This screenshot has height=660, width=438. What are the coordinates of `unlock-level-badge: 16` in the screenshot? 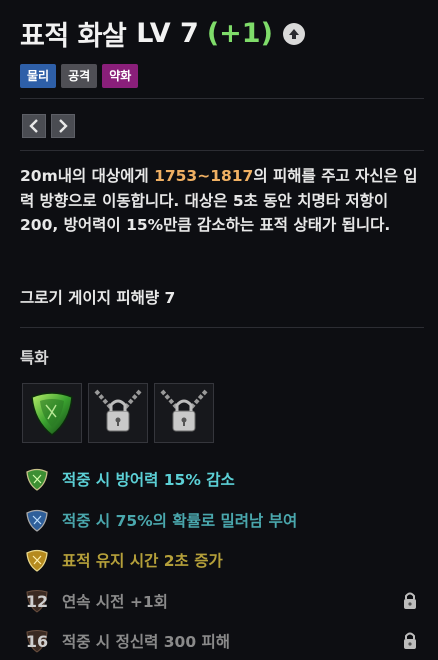 It's located at (37, 641).